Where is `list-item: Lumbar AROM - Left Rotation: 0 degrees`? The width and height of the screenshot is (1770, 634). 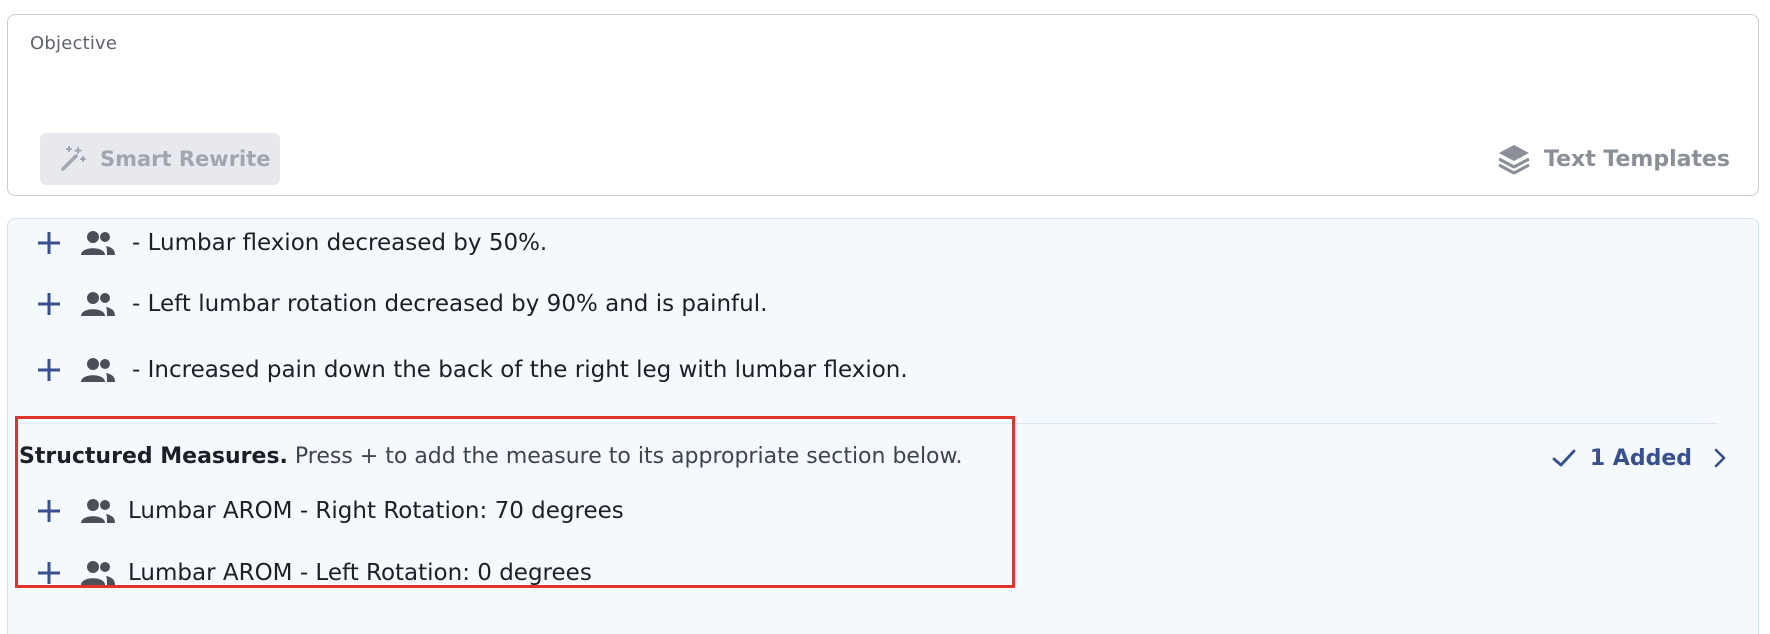
list-item: Lumbar AROM - Left Rotation: 0 degrees is located at coordinates (313, 573).